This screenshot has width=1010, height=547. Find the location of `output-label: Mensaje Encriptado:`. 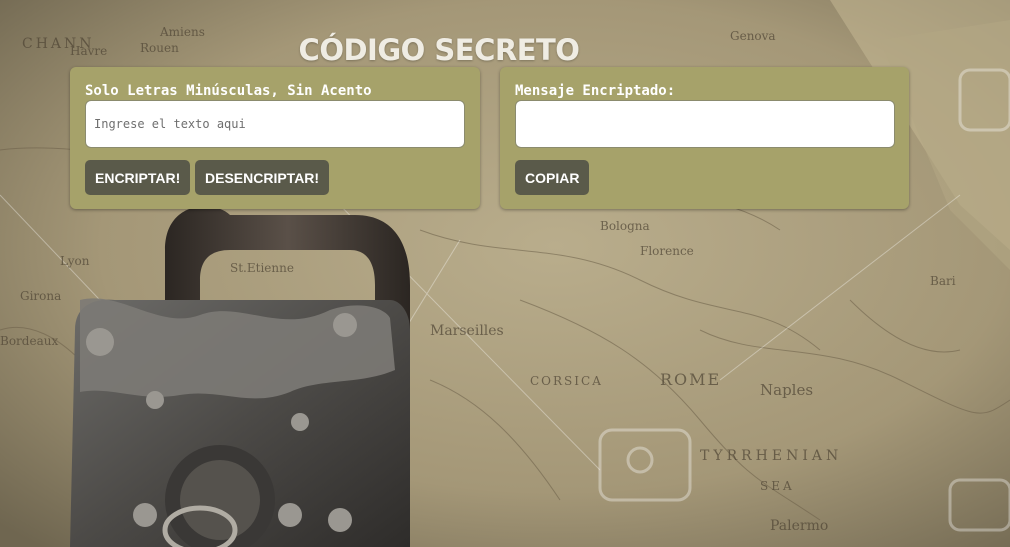

output-label: Mensaje Encriptado: is located at coordinates (595, 91).